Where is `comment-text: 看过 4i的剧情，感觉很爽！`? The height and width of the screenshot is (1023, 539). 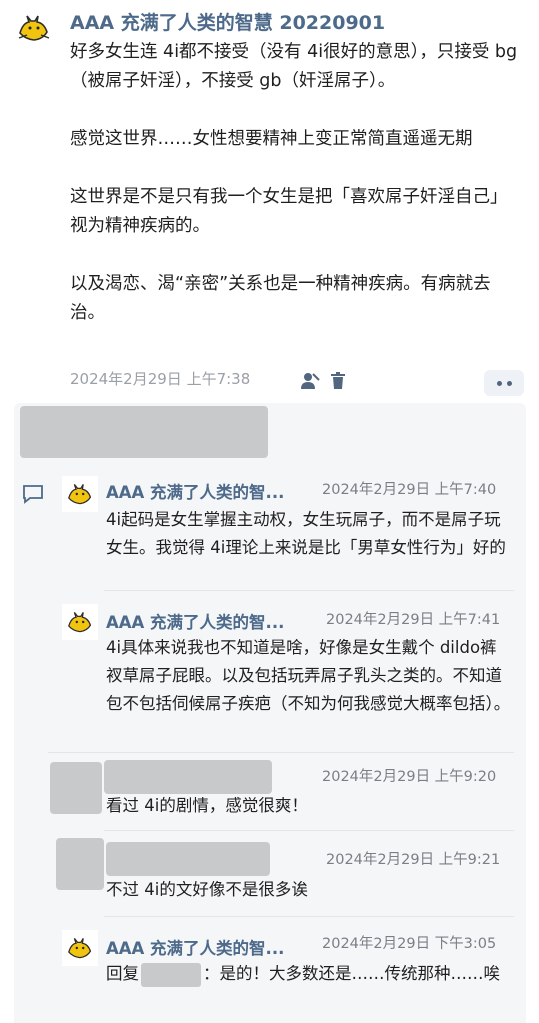
comment-text: 看过 4i的剧情，感觉很爽！ is located at coordinates (207, 805).